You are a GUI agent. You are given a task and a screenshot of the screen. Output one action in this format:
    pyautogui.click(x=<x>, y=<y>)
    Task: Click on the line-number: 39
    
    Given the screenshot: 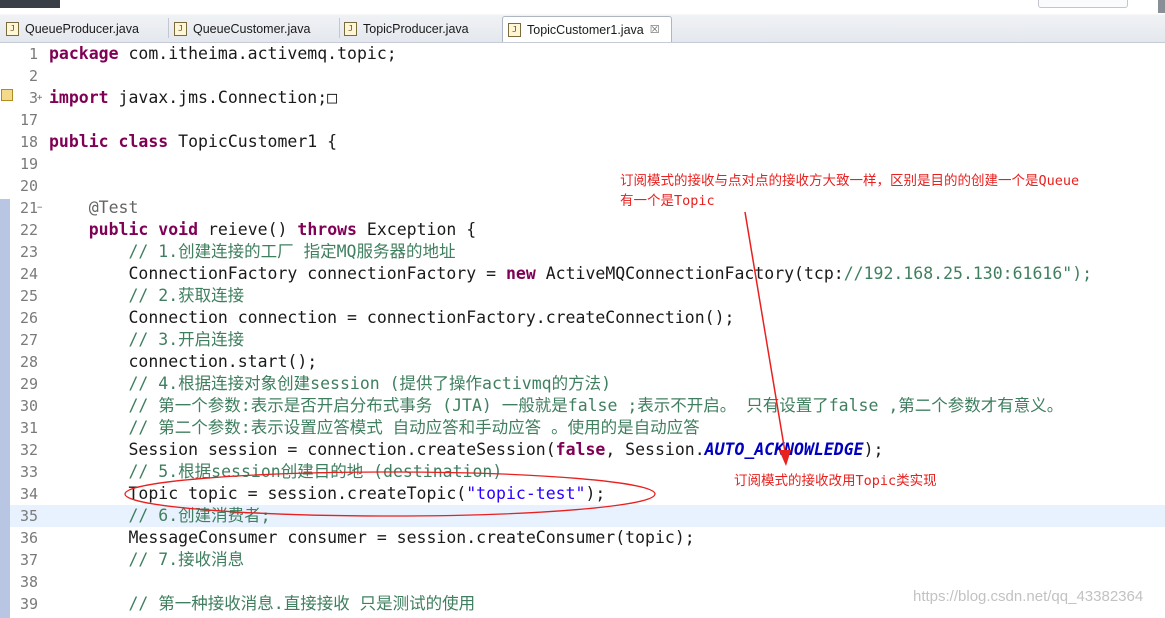 What is the action you would take?
    pyautogui.click(x=28, y=604)
    